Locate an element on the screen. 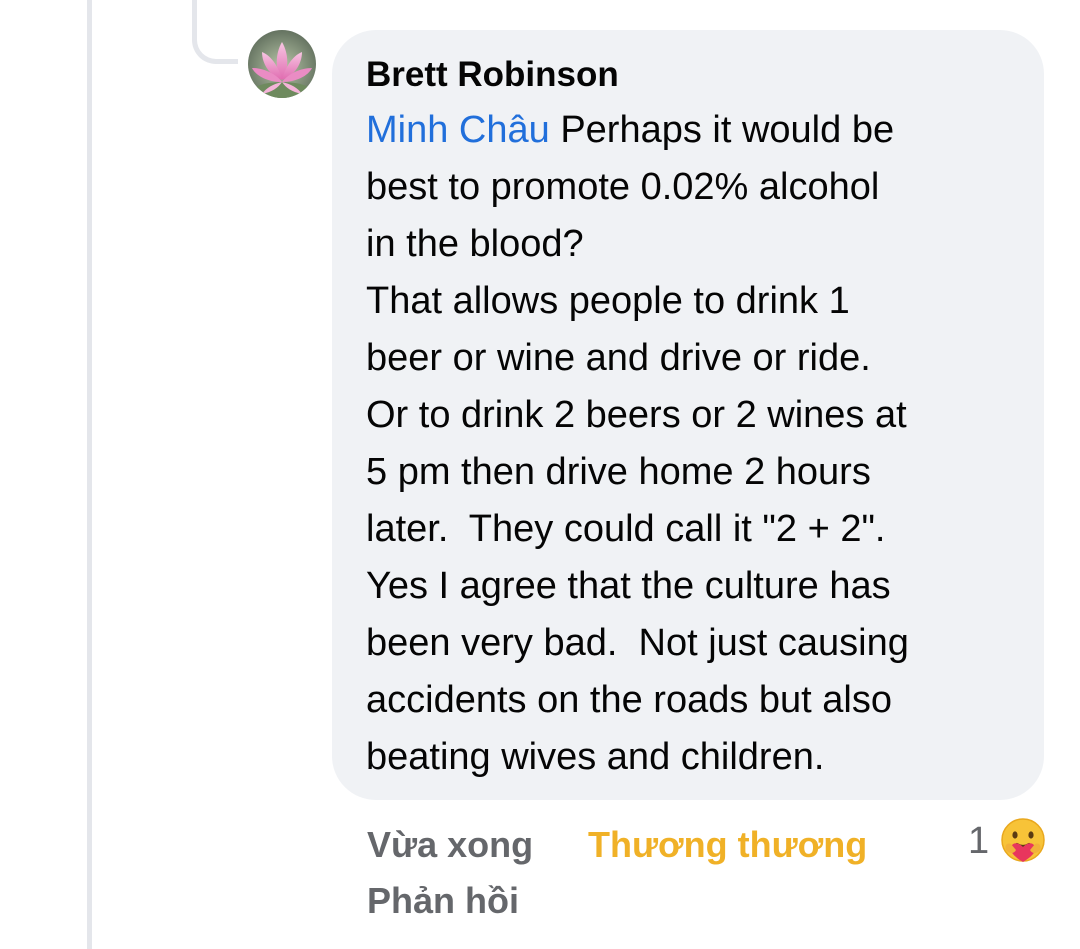 The image size is (1080, 949). care-emoji-icon is located at coordinates (1023, 841).